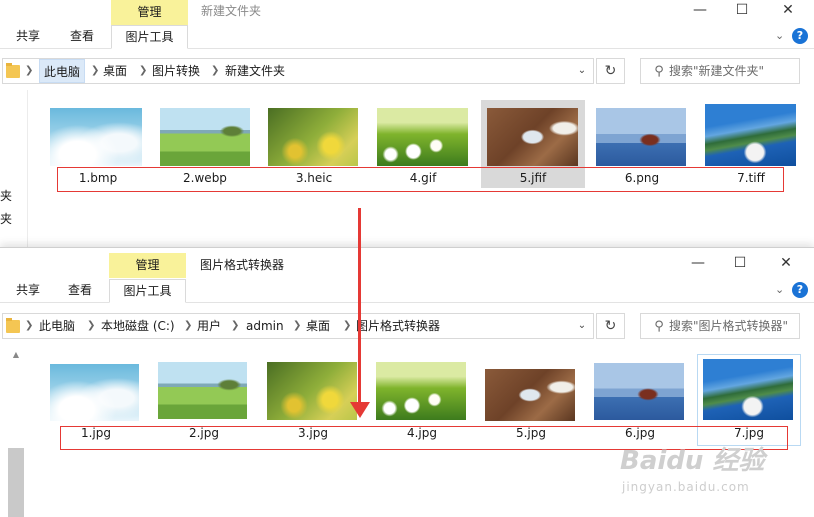 The image size is (814, 517). I want to click on search-placeholder: 搜索"图片格式转换器", so click(729, 326).